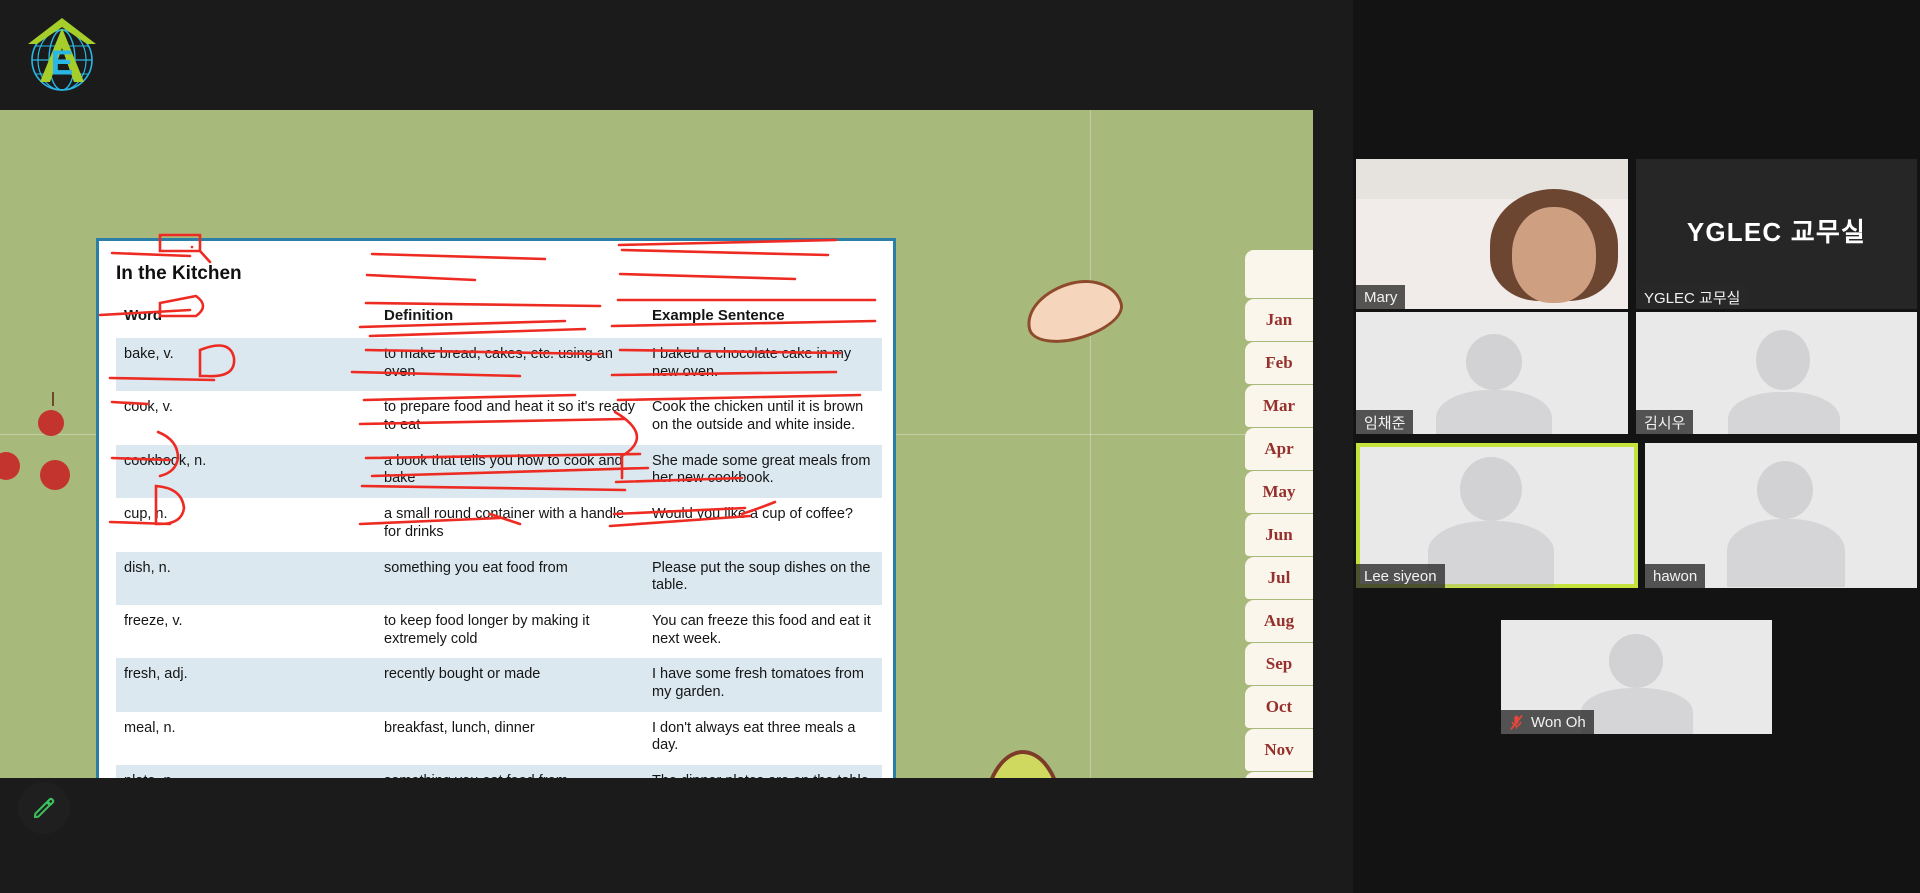  I want to click on month-tab-sep: Sep, so click(1279, 664).